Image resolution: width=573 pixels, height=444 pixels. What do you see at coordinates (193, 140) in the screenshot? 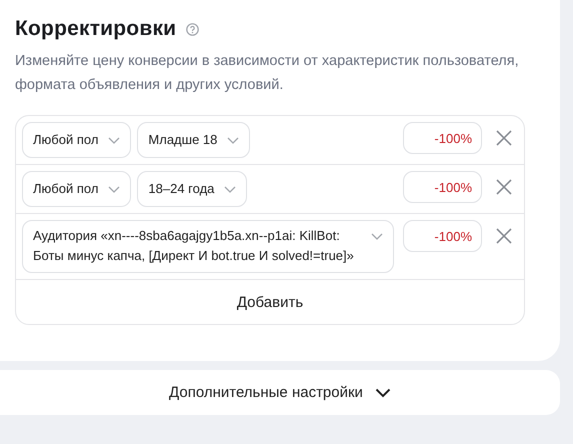
I see `dropdown: Младше 18` at bounding box center [193, 140].